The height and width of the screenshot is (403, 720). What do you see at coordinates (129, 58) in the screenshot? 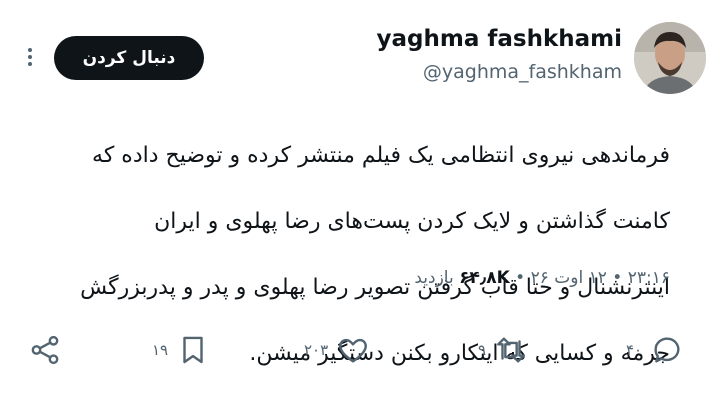
I see `follow-button: دنبال کردن` at bounding box center [129, 58].